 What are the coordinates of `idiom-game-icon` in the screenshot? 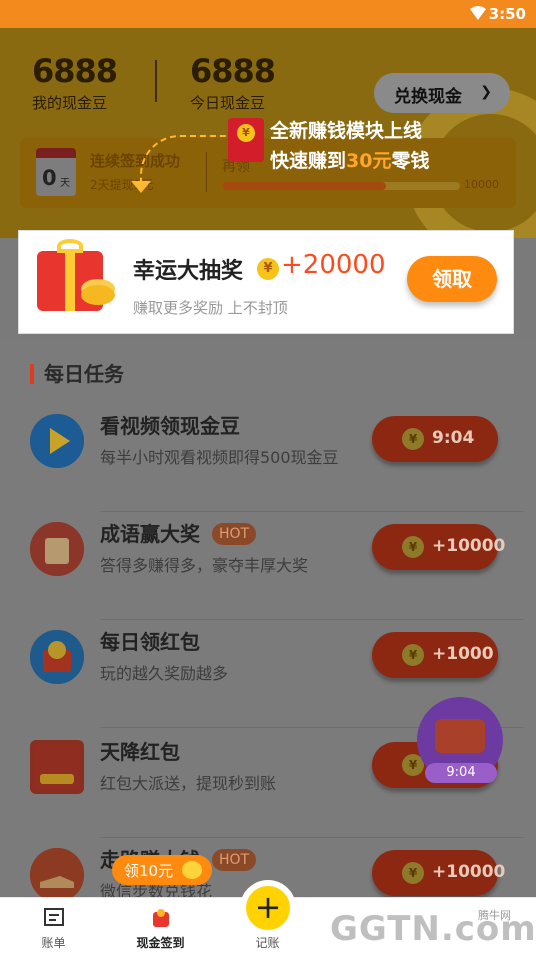 It's located at (57, 549).